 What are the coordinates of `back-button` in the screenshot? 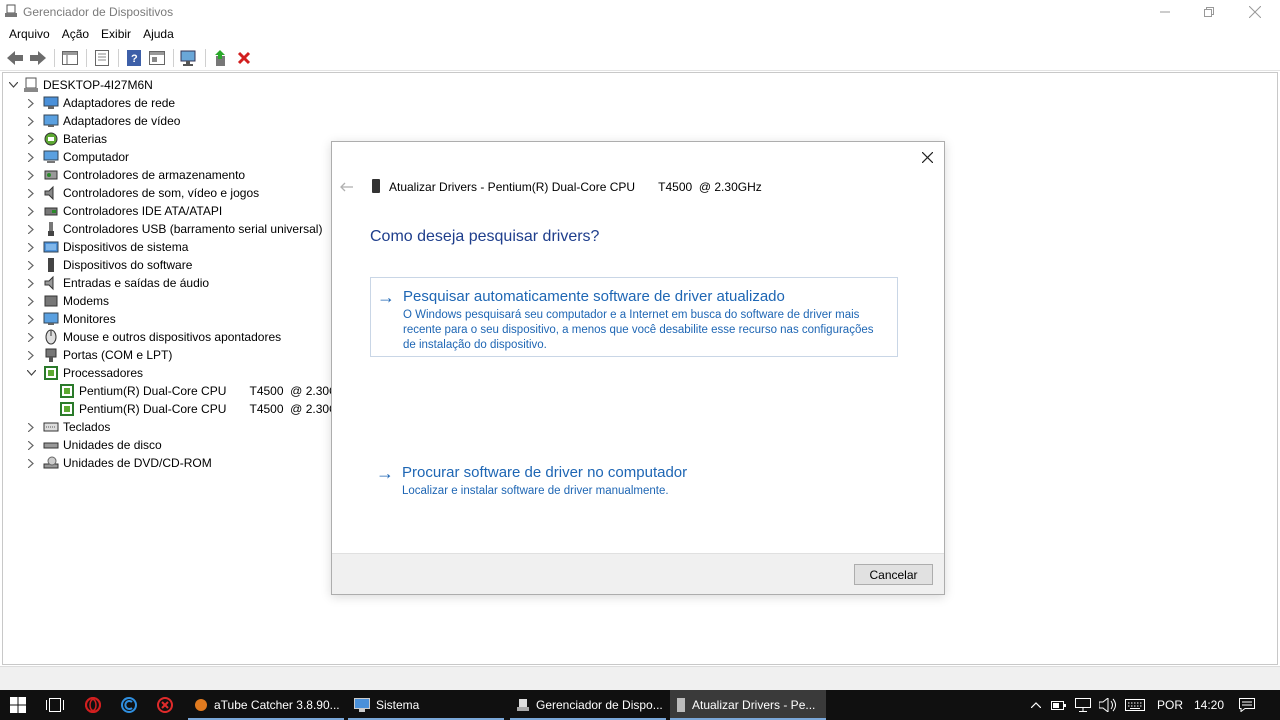 It's located at (15, 58).